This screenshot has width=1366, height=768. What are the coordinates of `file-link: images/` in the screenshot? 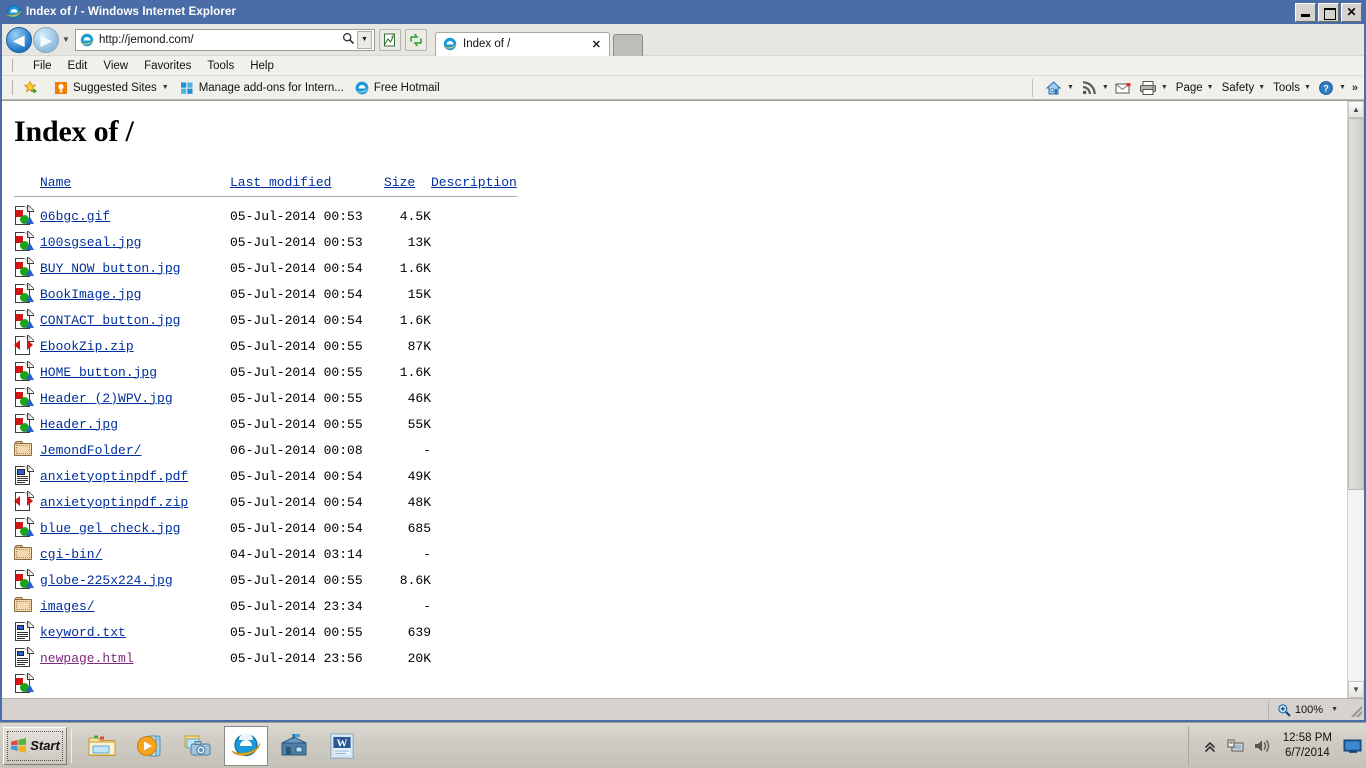 It's located at (67, 606).